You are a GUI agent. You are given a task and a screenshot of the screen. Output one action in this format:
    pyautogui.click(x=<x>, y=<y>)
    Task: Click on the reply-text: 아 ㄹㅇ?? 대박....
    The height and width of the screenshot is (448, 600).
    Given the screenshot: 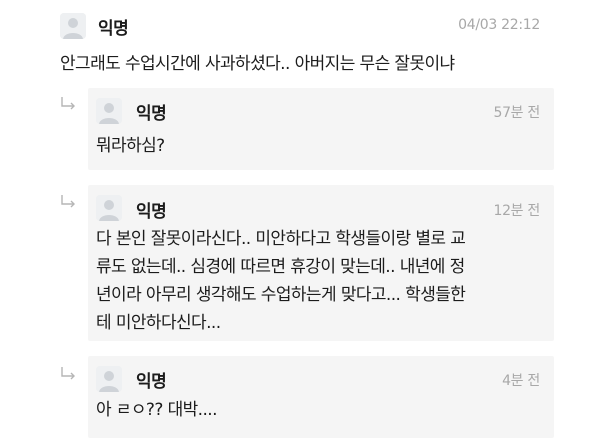 What is the action you would take?
    pyautogui.click(x=156, y=410)
    